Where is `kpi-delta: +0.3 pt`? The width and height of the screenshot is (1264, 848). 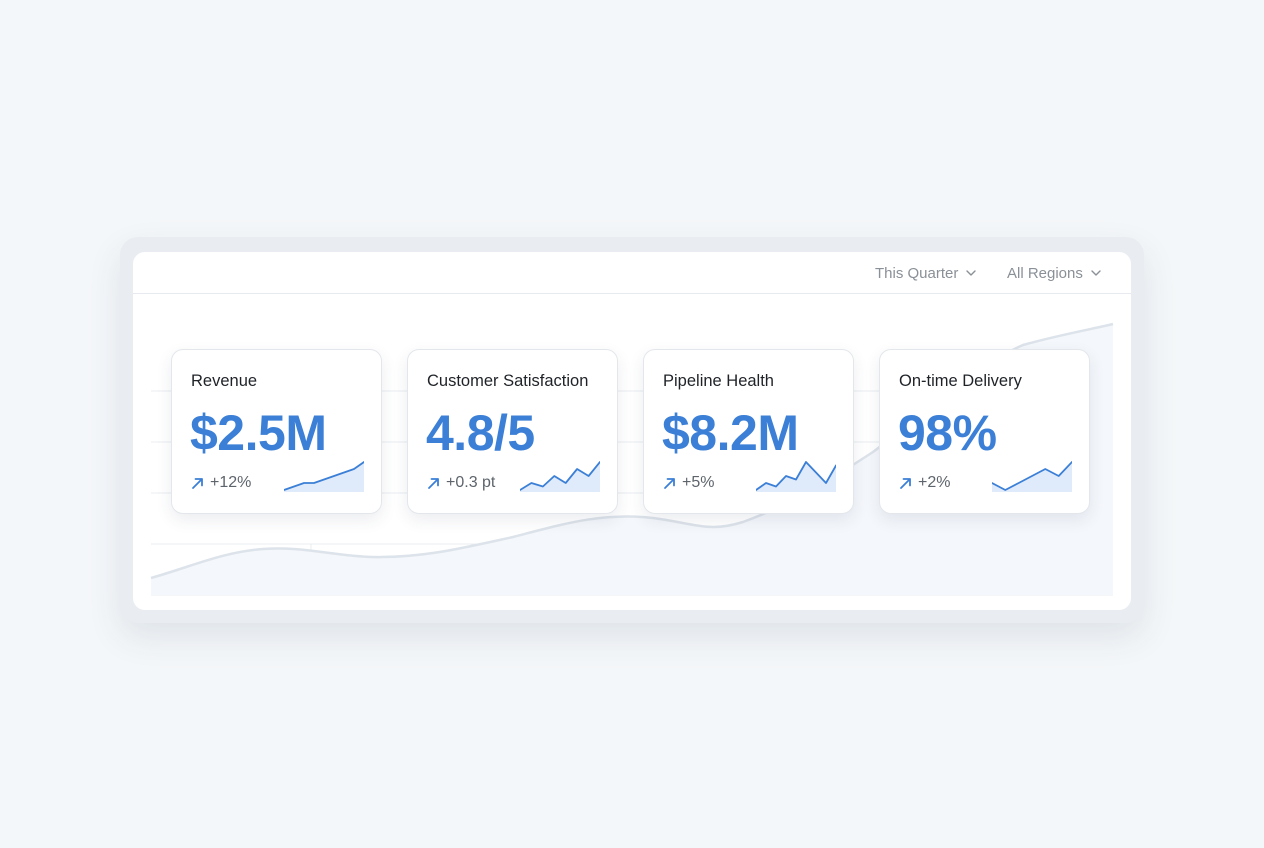 kpi-delta: +0.3 pt is located at coordinates (461, 483).